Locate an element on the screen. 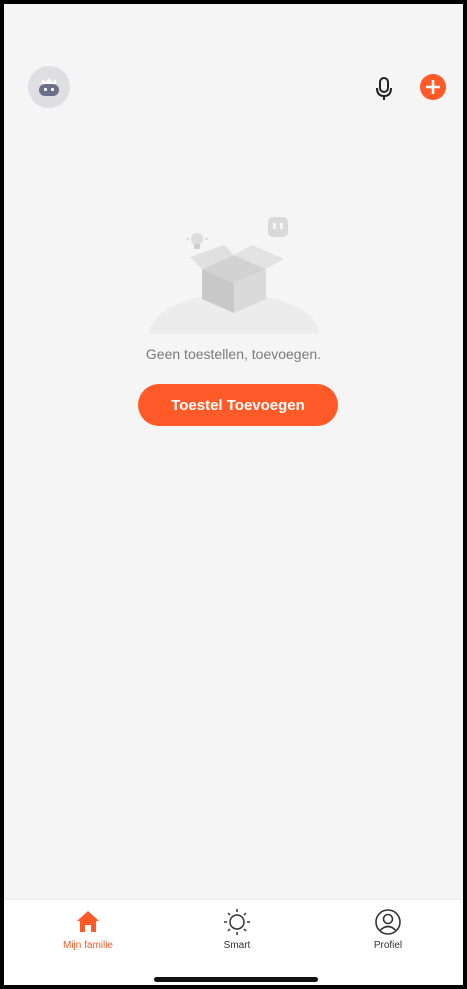 This screenshot has height=989, width=467. status-bar is located at coordinates (233, 34).